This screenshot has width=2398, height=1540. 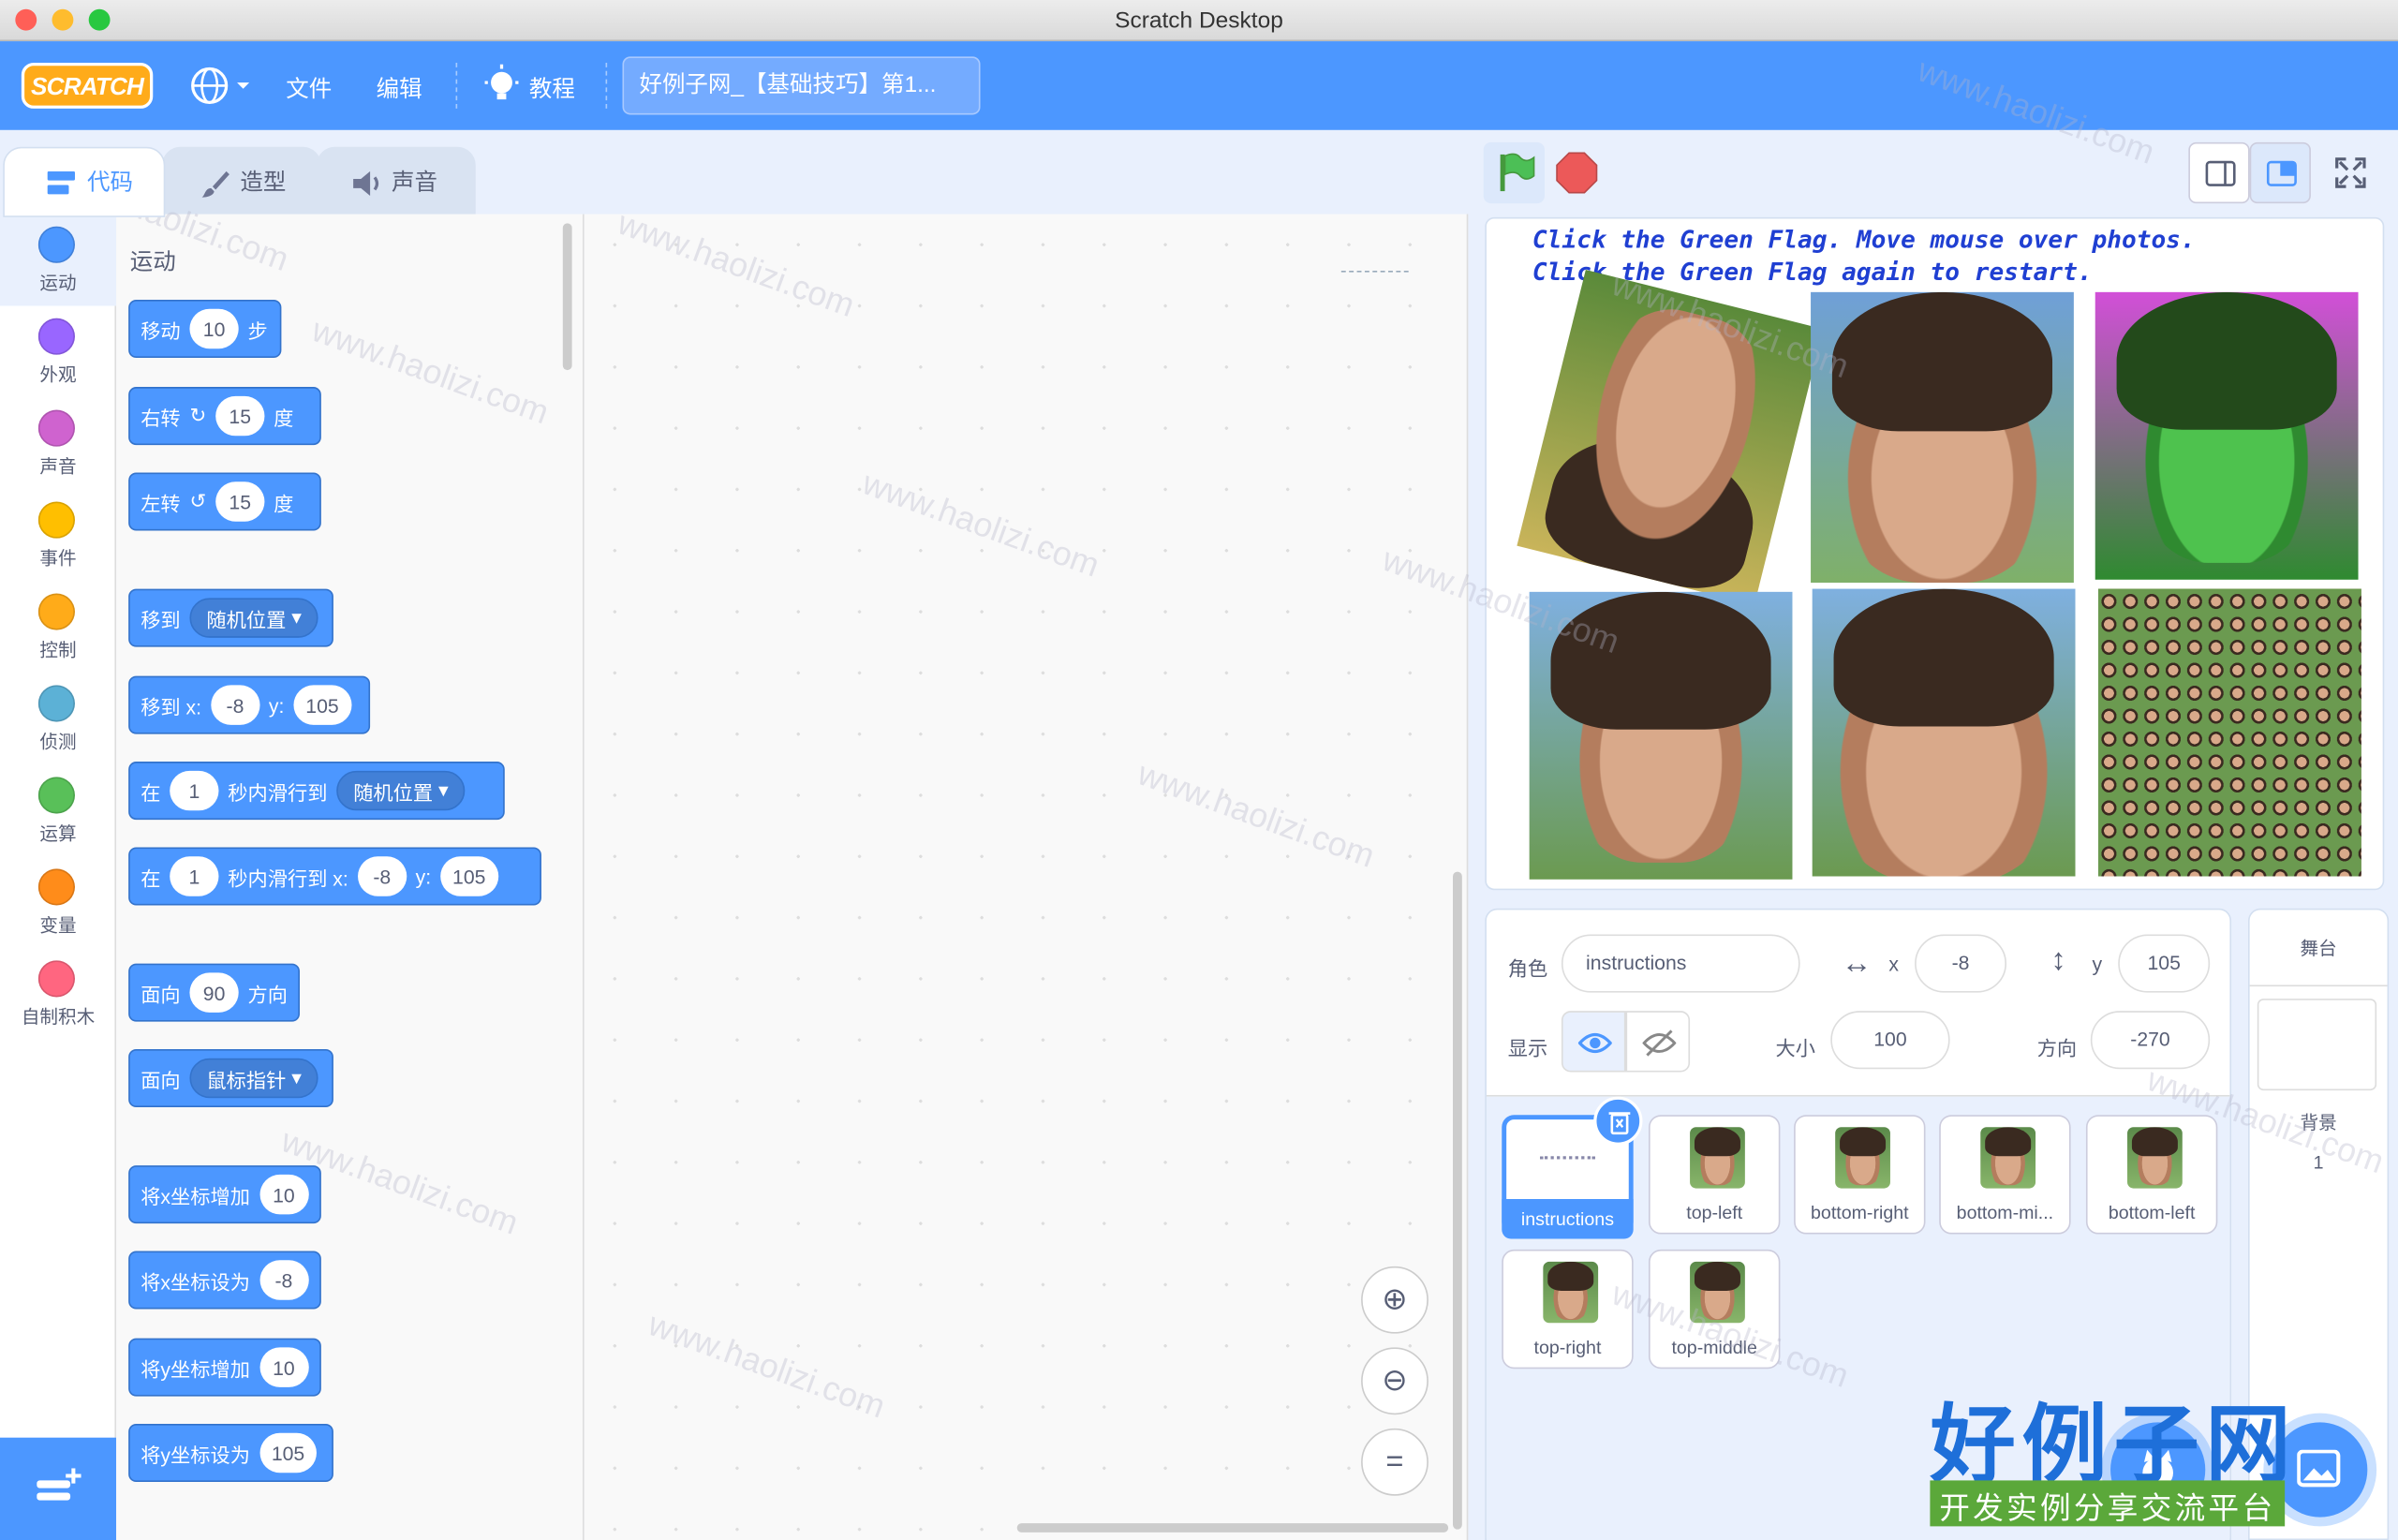 I want to click on block-change-x: 将x坐标增加 10, so click(x=224, y=1194).